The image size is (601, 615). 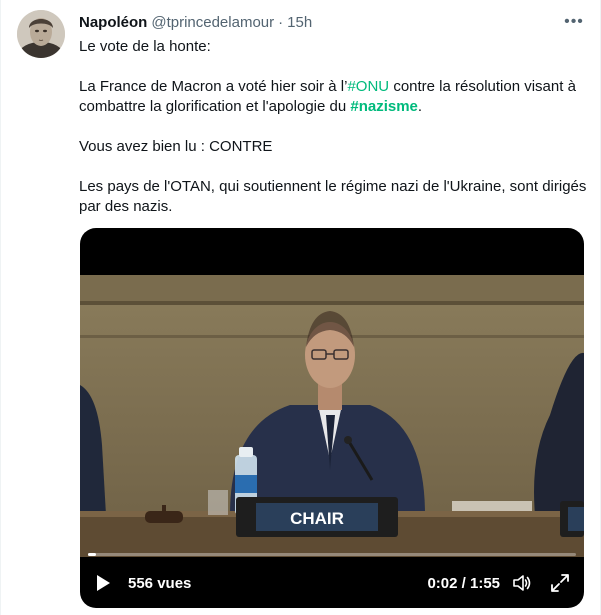 I want to click on volume-icon, so click(x=522, y=583).